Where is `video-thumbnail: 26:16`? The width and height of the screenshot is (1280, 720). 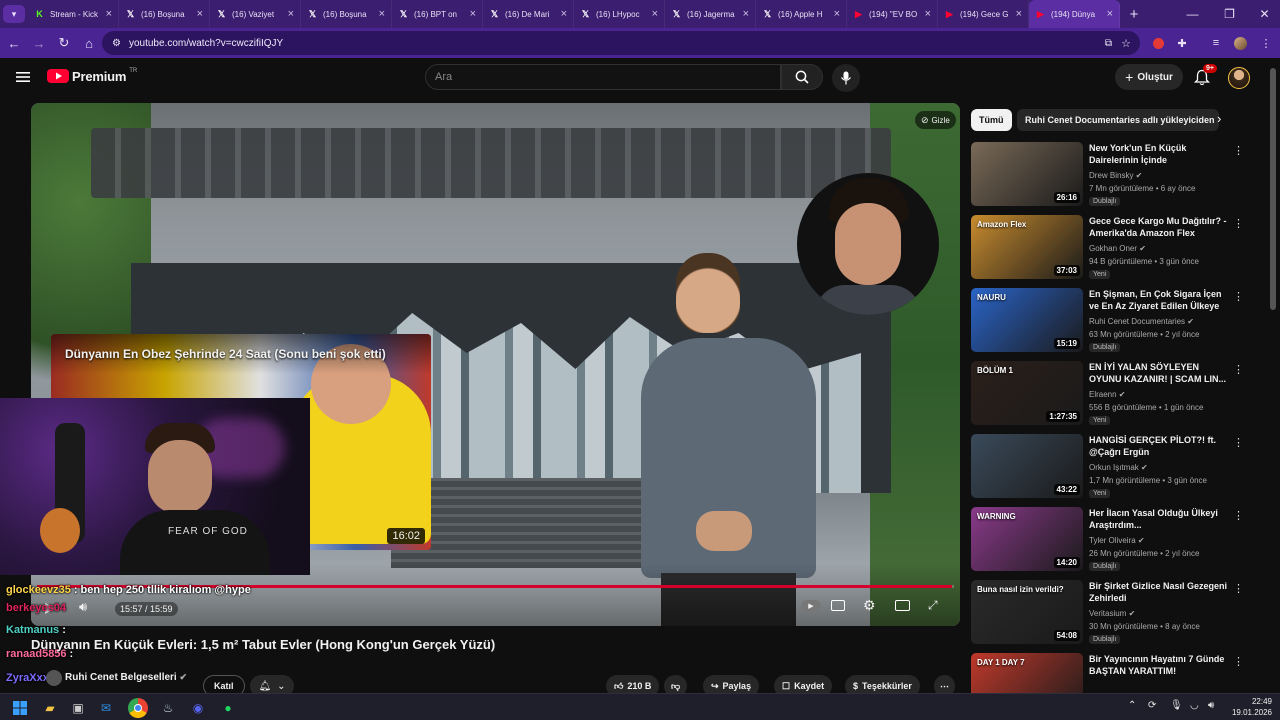 video-thumbnail: 26:16 is located at coordinates (1027, 174).